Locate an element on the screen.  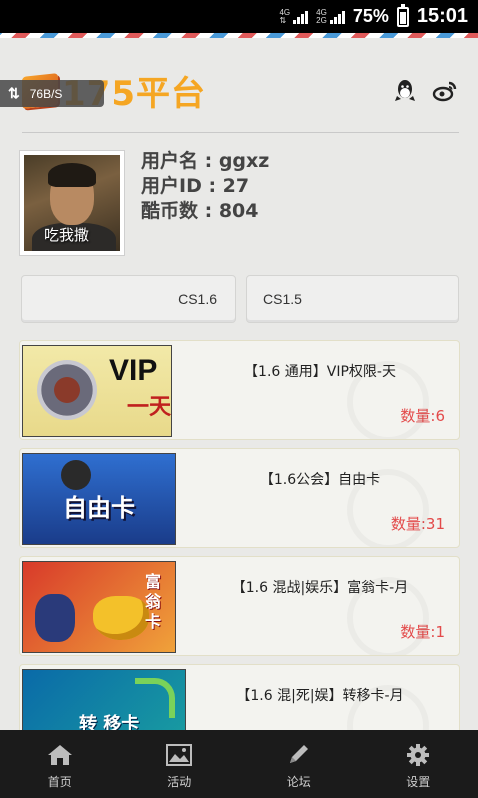
tab-label: CS1.5 is located at coordinates (282, 299).